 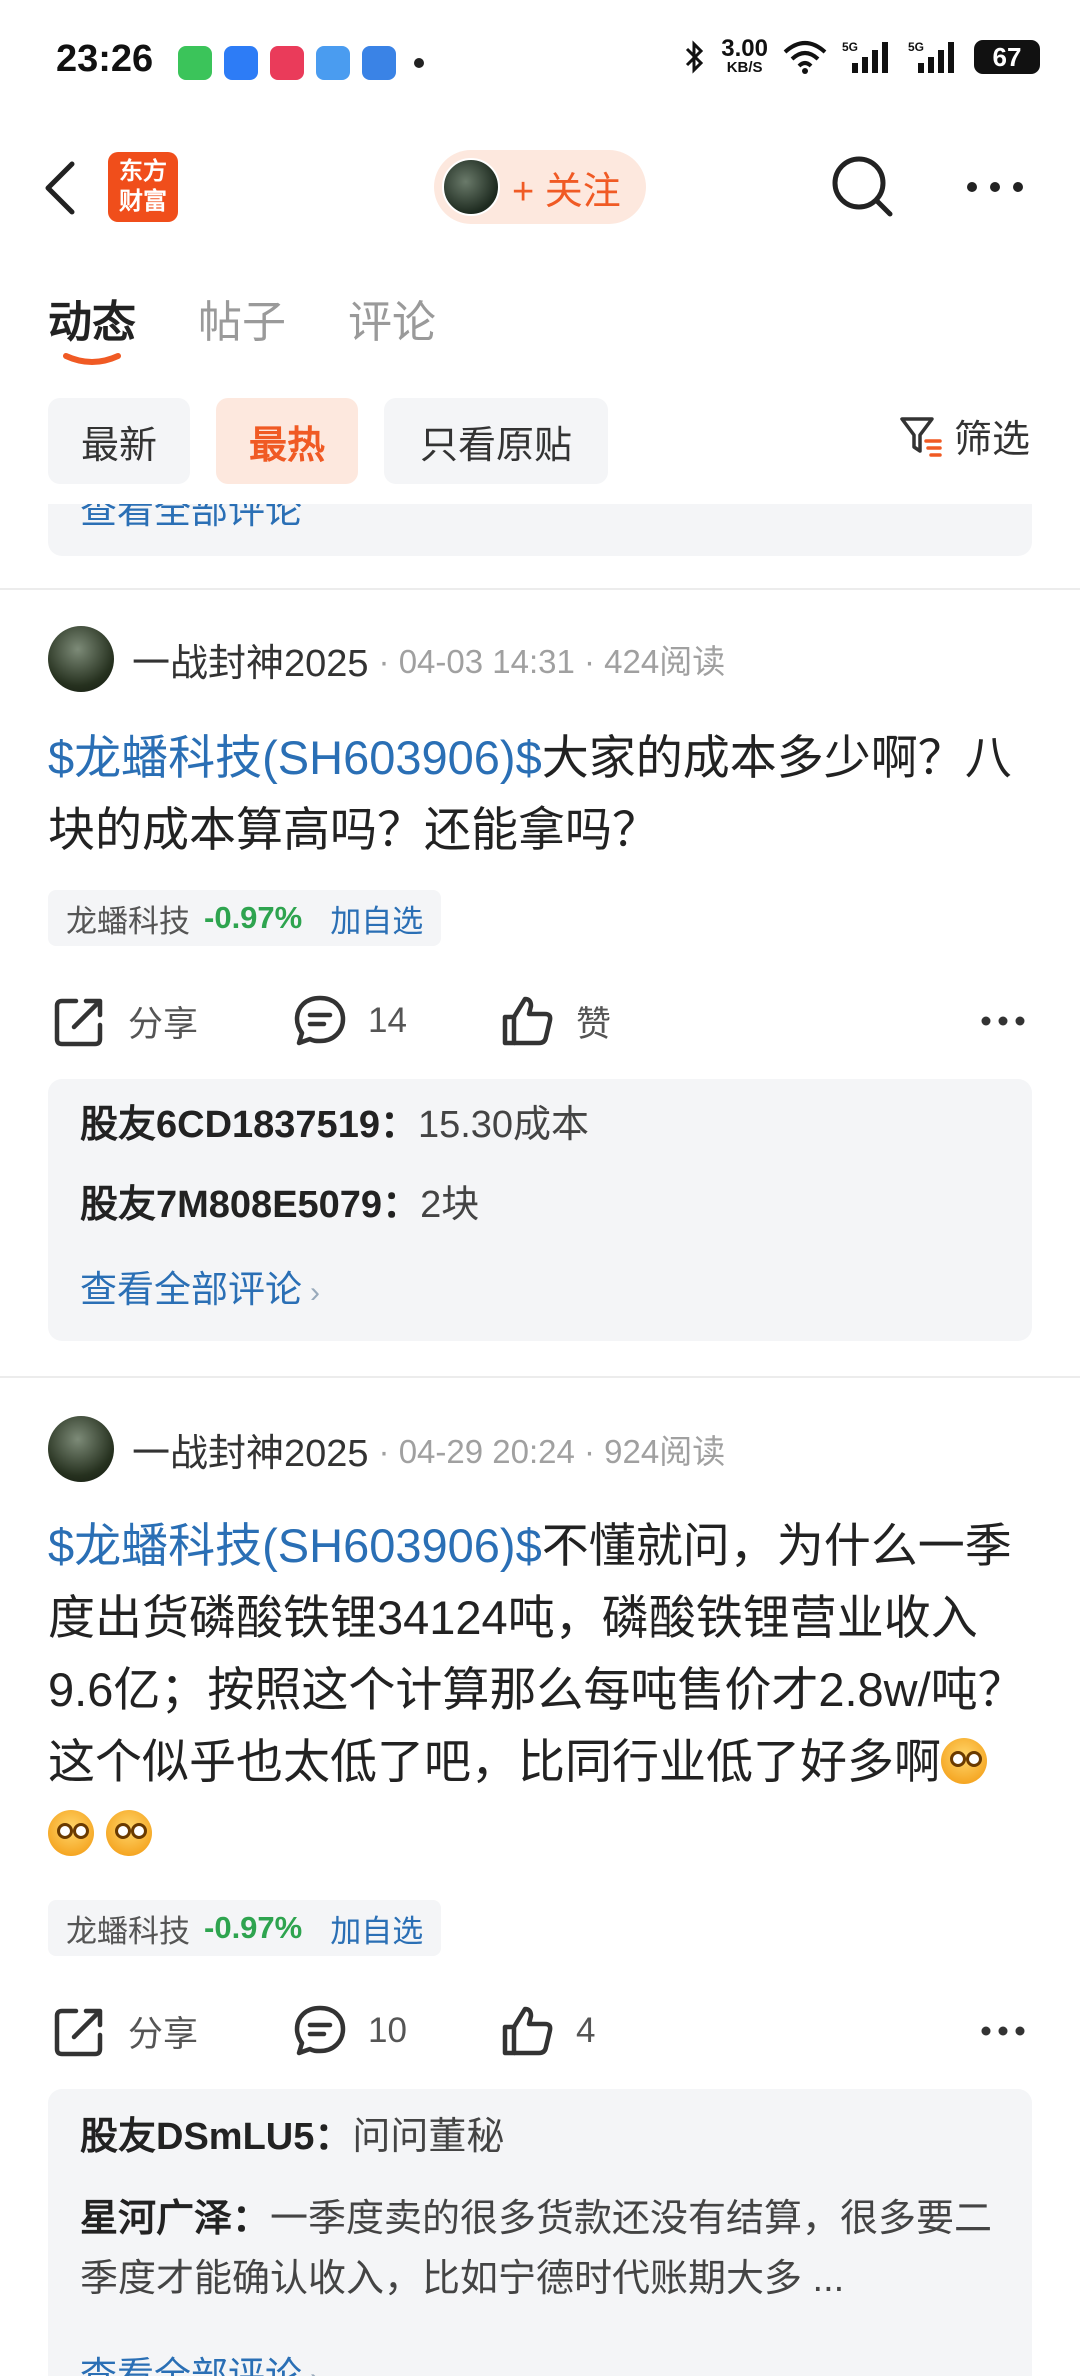 I want to click on cell-signal-icon: 5G, so click(x=865, y=56).